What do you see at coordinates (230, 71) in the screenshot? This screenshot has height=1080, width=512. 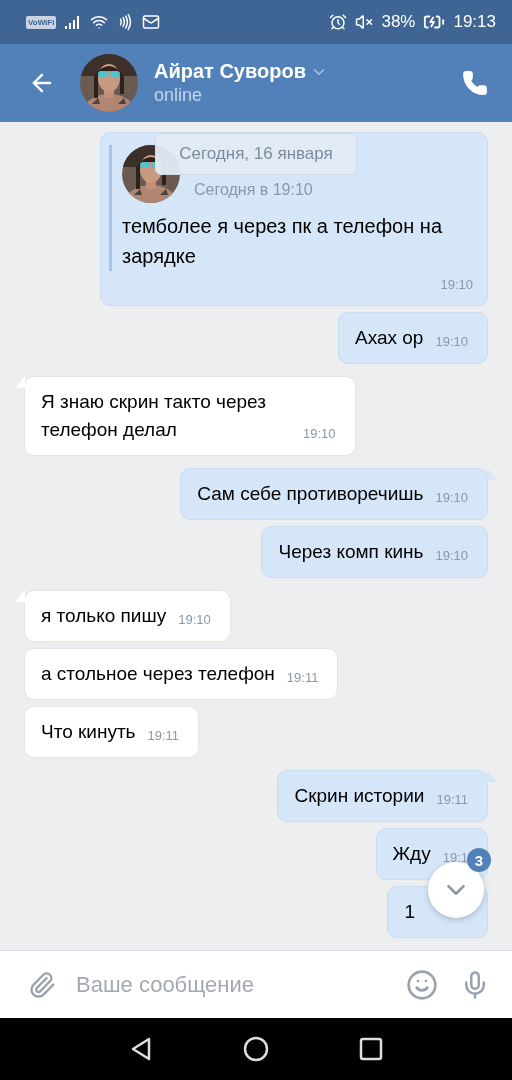 I see `contact-name: Айрат Суворов` at bounding box center [230, 71].